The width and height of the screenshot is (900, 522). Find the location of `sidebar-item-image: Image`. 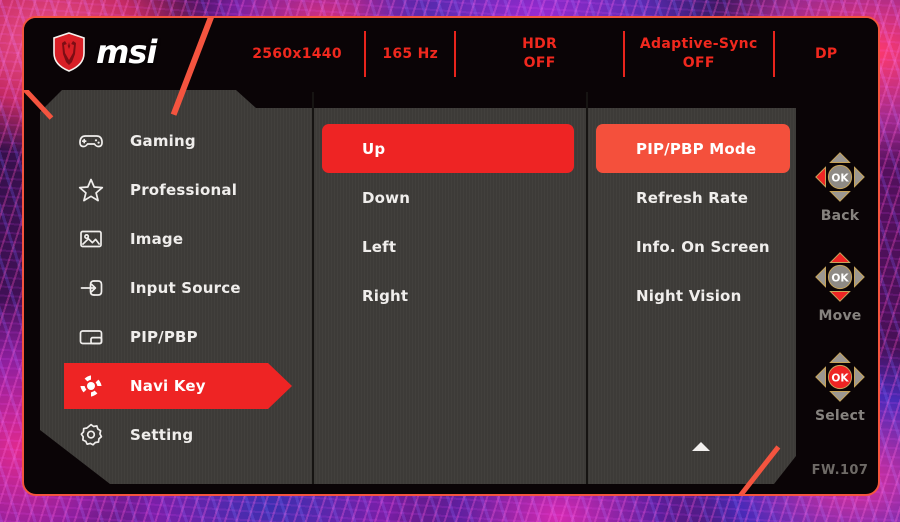

sidebar-item-image: Image is located at coordinates (176, 239).